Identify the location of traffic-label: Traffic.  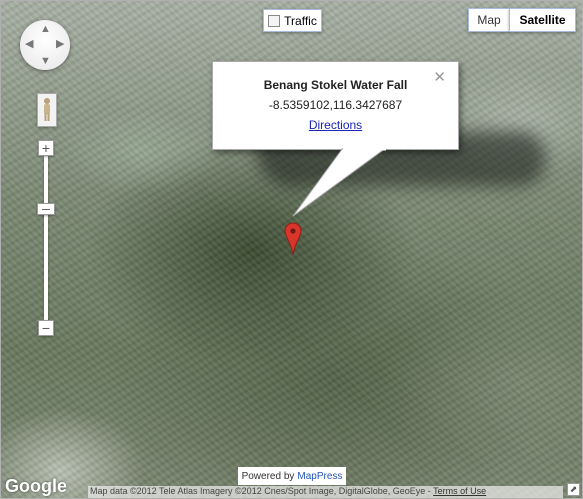
(300, 20).